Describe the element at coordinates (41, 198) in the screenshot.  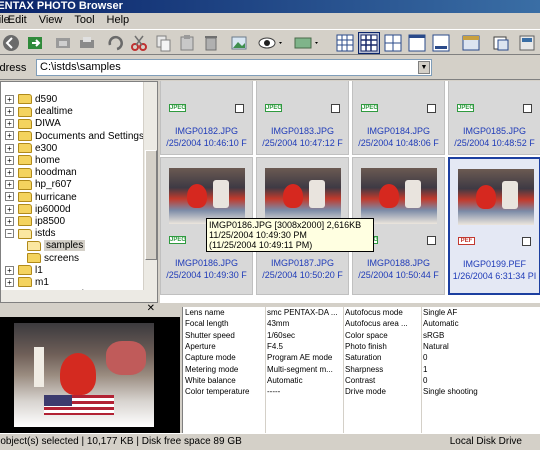
I see `tree-item-hurricane: + hurricane` at that location.